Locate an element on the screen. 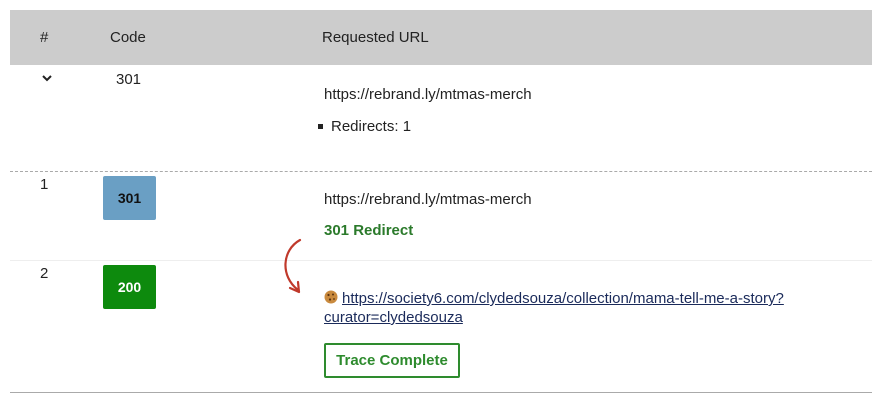 The width and height of the screenshot is (885, 402). trace-complete-badge: Trace Complete is located at coordinates (392, 360).